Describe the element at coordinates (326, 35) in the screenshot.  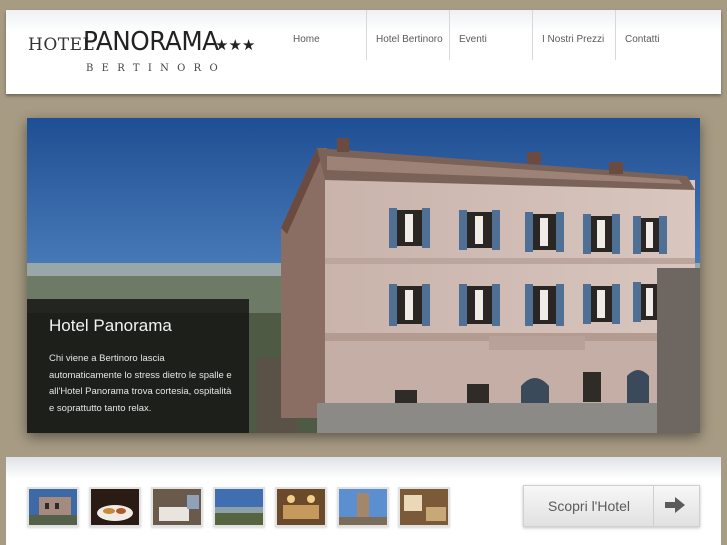
I see `nav-home: Home` at that location.